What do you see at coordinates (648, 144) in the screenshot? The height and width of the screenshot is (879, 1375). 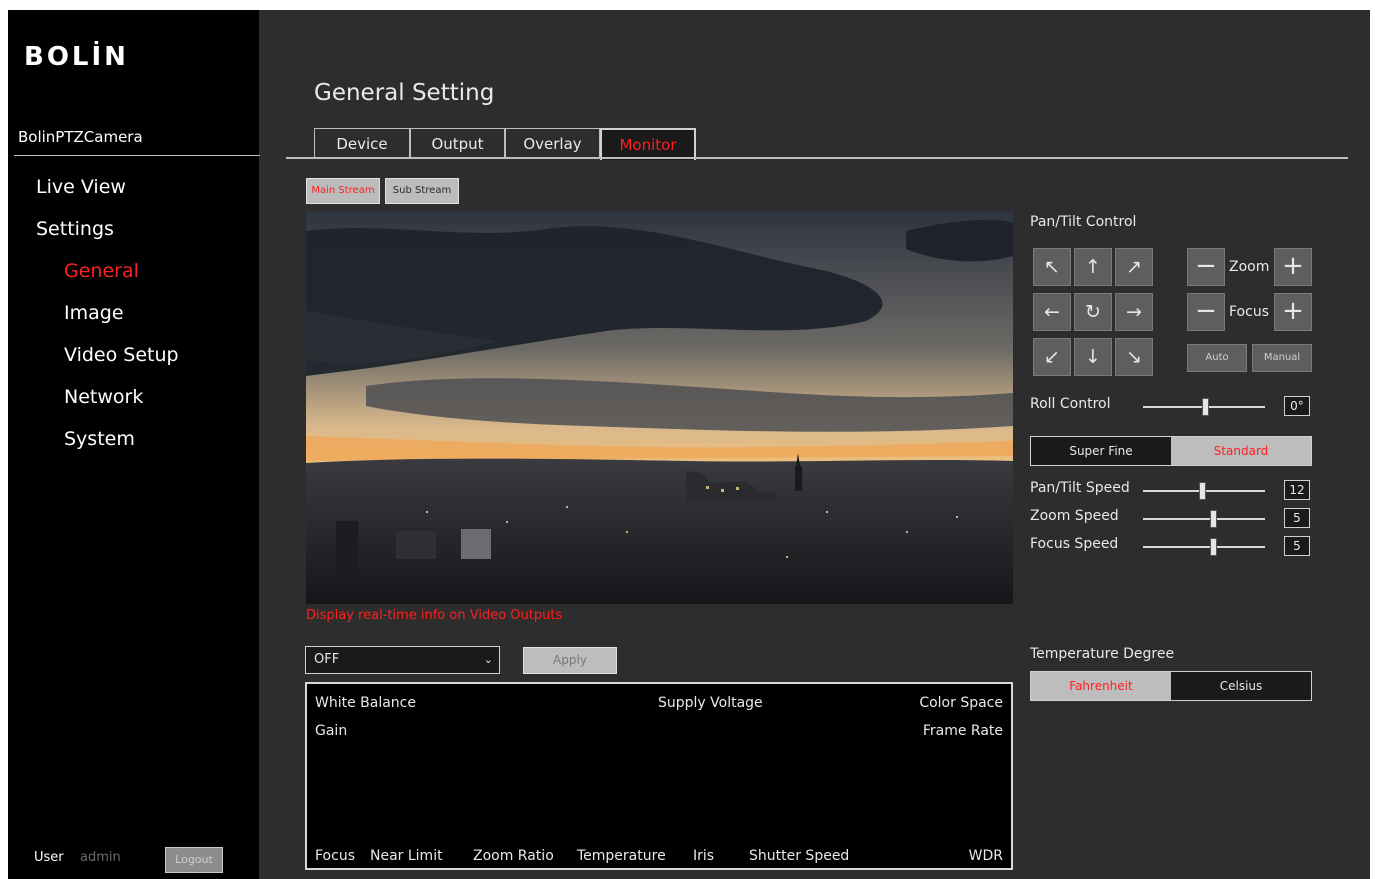 I see `tab-monitor: Monitor` at bounding box center [648, 144].